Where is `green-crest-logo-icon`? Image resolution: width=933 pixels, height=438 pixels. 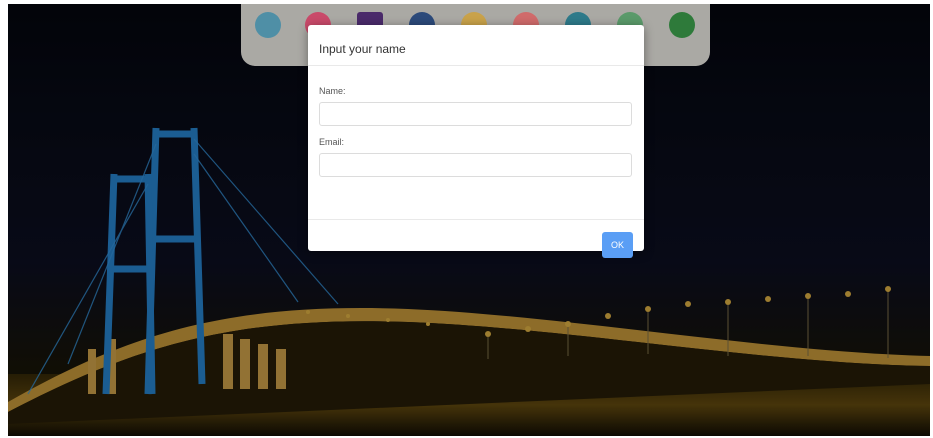
green-crest-logo-icon is located at coordinates (682, 25).